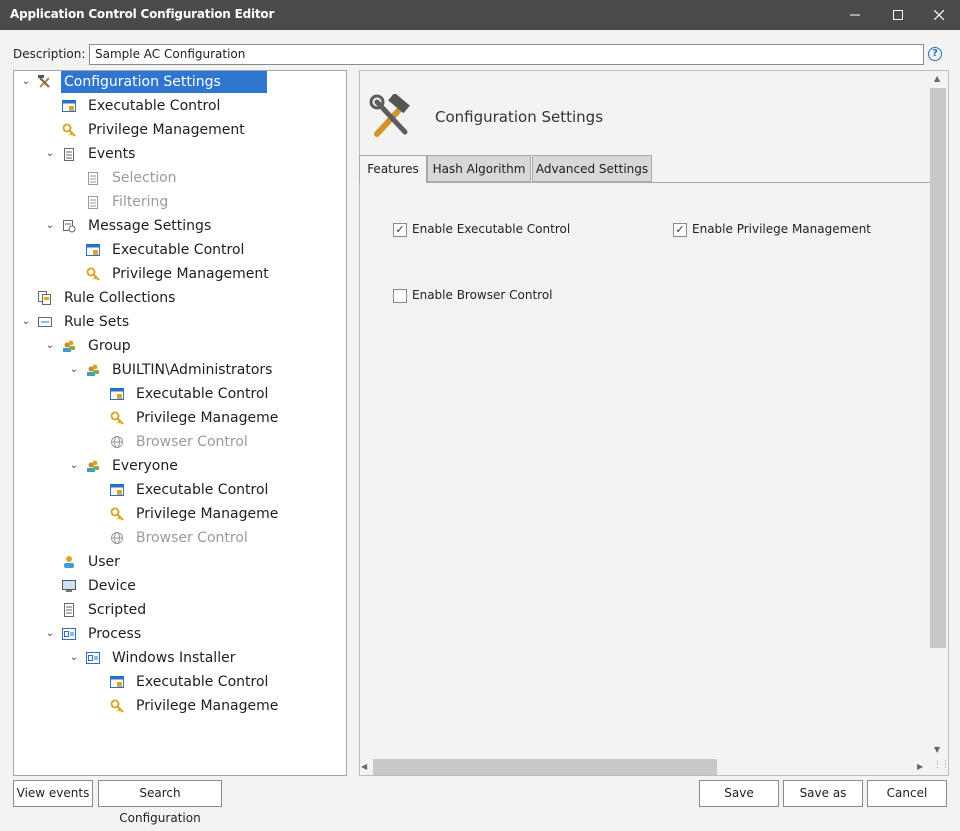  What do you see at coordinates (109, 346) in the screenshot?
I see `tree-item-label: Group` at bounding box center [109, 346].